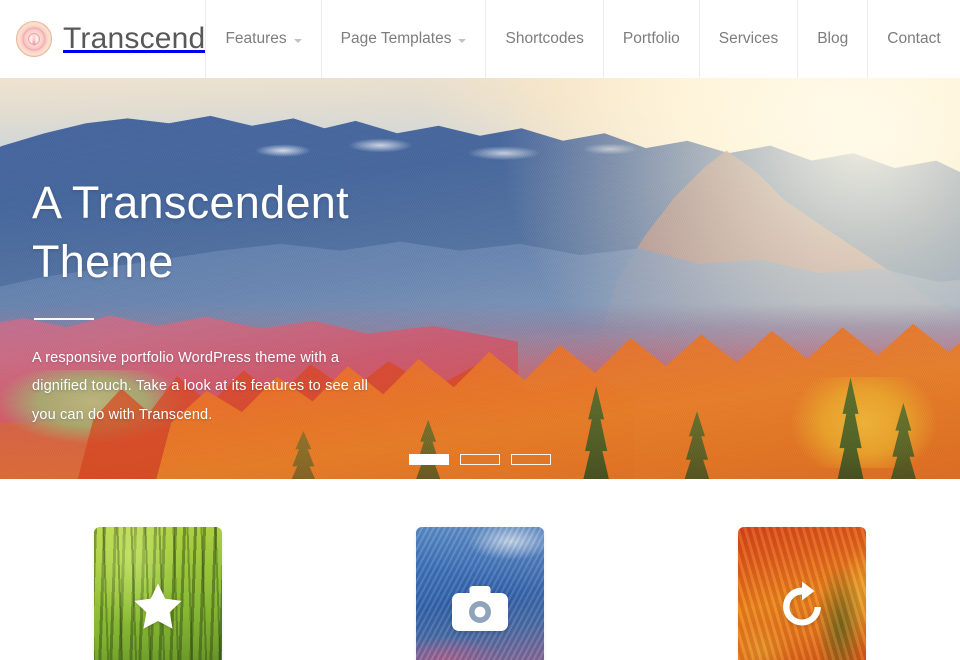  I want to click on nav-item-blog: Blog, so click(832, 39).